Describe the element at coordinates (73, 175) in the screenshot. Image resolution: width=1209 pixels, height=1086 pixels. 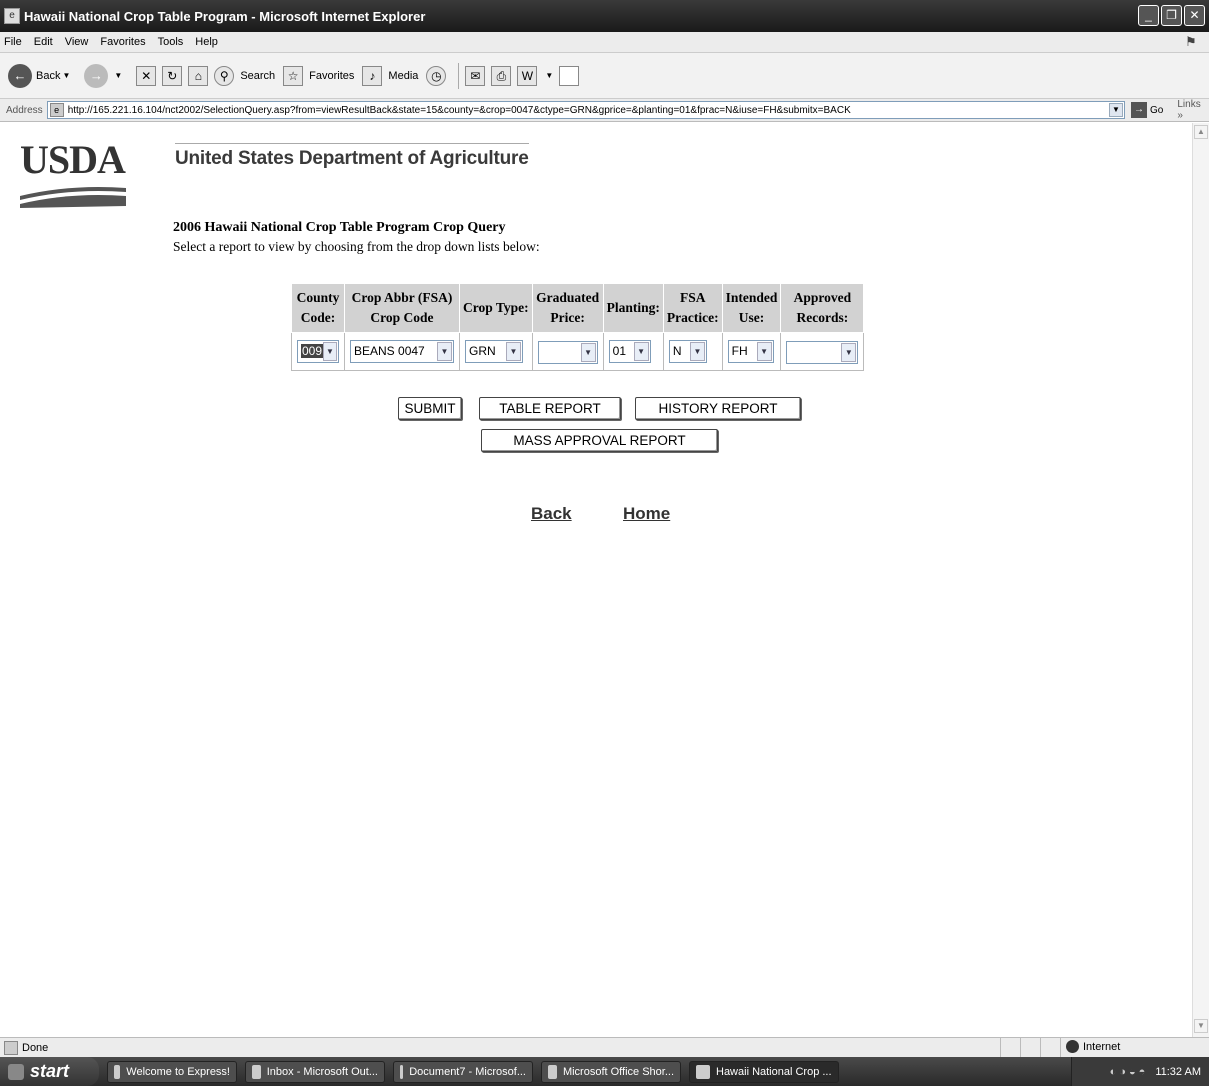
I see `usda-logo: USDA` at that location.